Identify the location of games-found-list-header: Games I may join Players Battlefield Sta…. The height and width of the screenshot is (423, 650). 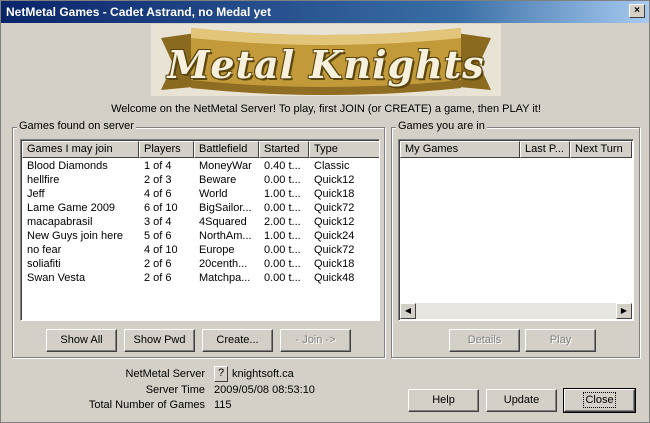
(200, 149).